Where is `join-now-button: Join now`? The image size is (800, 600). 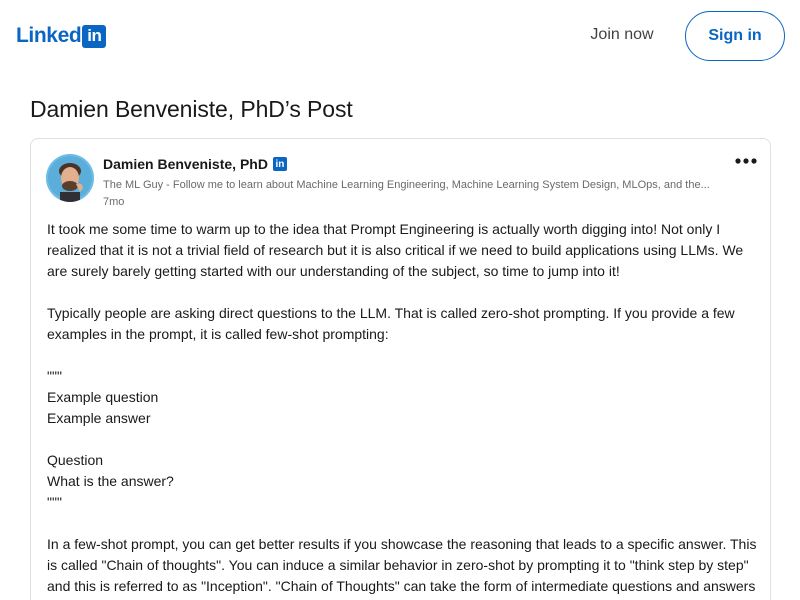
join-now-button: Join now is located at coordinates (622, 35).